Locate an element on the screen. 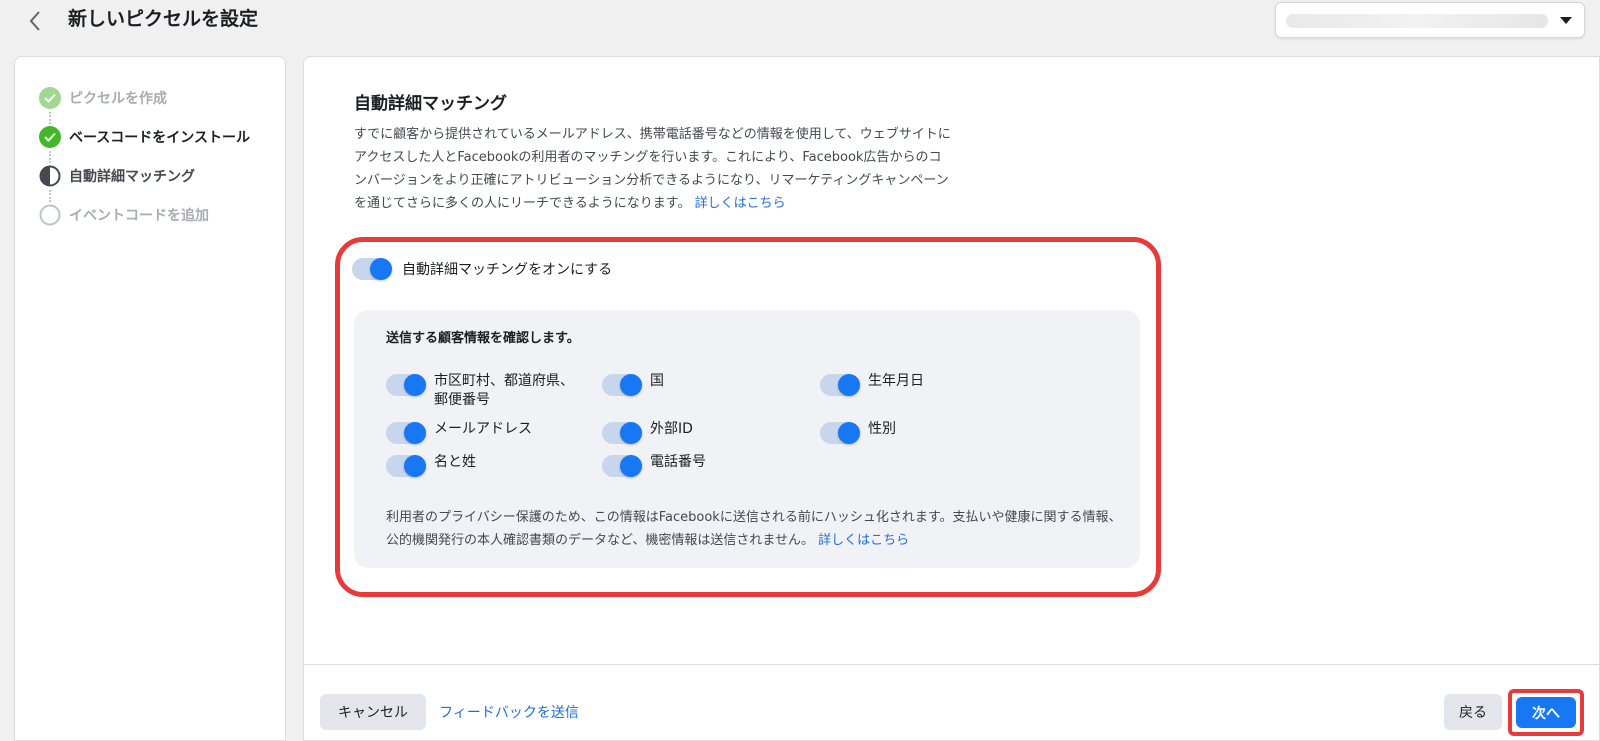  field-toggle-phone is located at coordinates (622, 466).